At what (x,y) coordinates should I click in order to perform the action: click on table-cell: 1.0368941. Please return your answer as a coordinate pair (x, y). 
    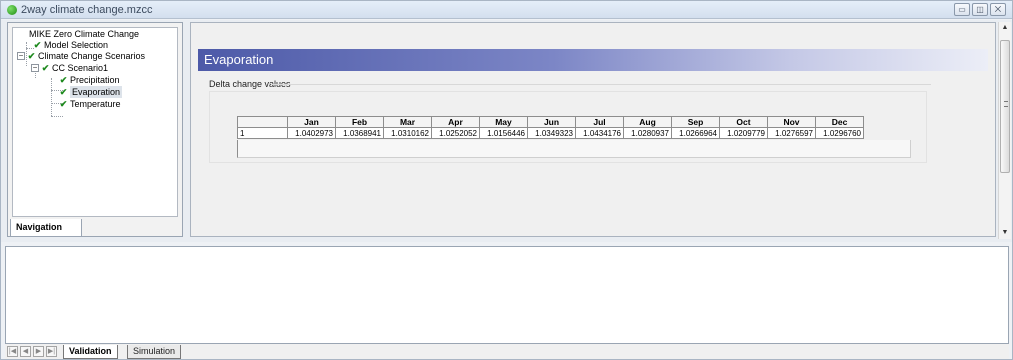
    Looking at the image, I should click on (359, 133).